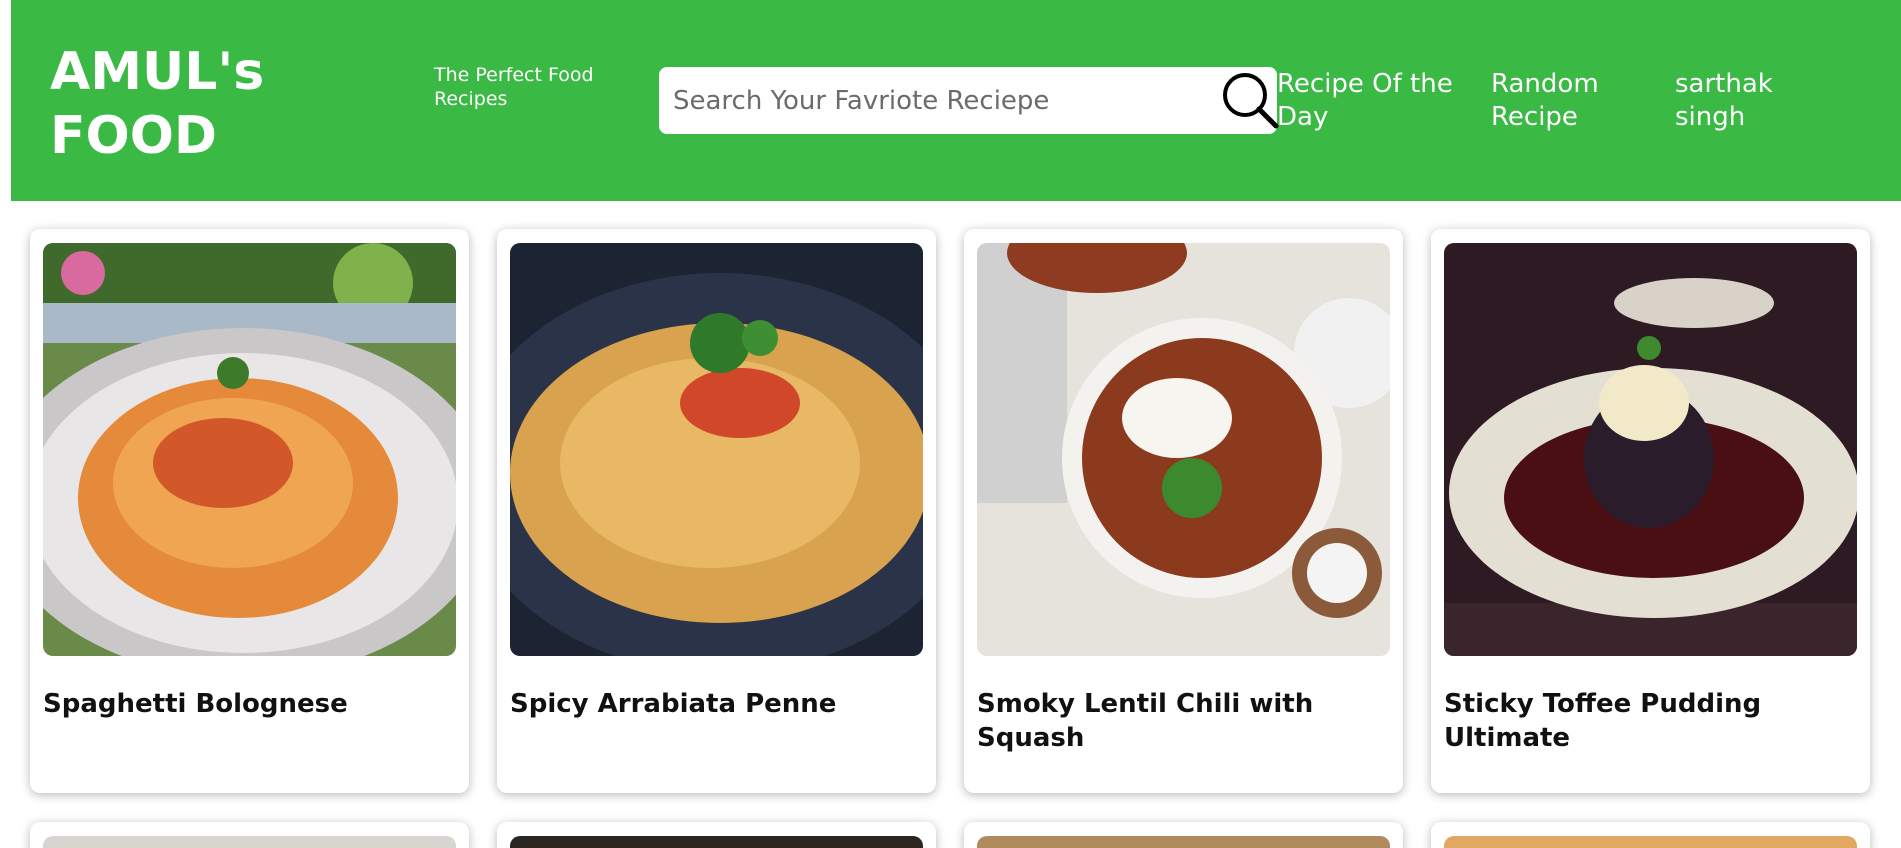 This screenshot has height=848, width=1901. I want to click on recipe-image-lentil-chili, so click(1183, 449).